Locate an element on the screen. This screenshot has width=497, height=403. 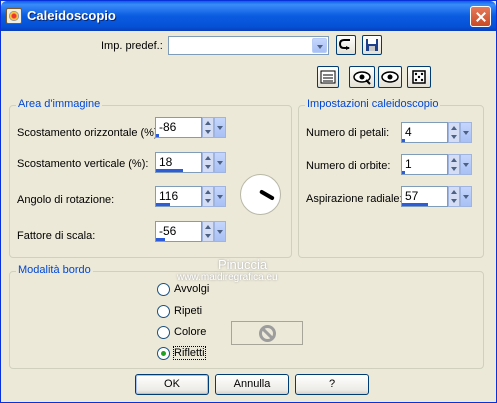
cancel-button: Annulla is located at coordinates (252, 384).